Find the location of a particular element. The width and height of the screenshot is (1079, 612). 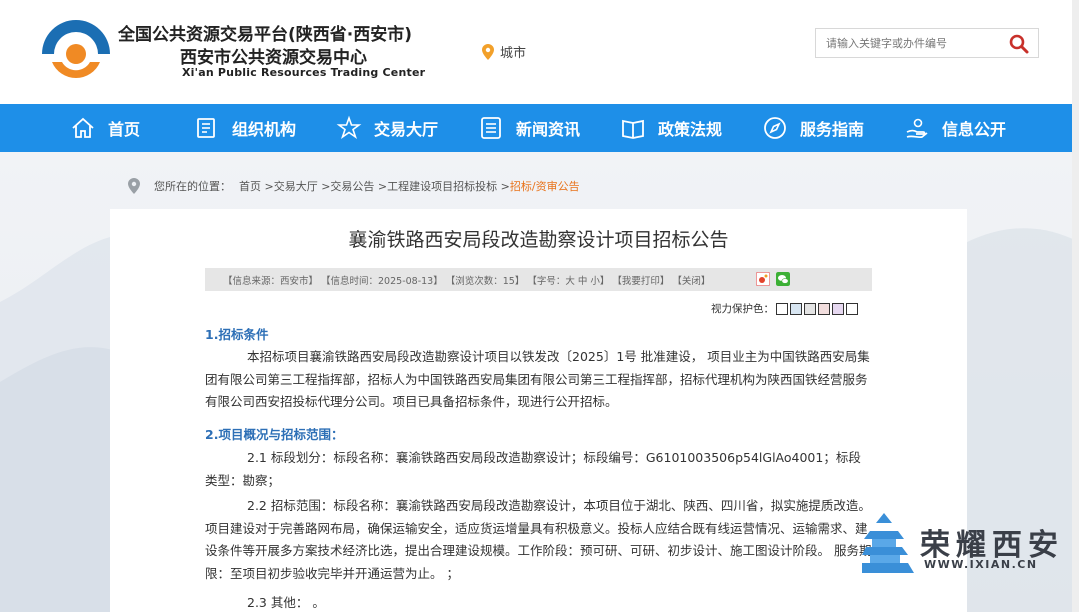

book-icon is located at coordinates (633, 129).